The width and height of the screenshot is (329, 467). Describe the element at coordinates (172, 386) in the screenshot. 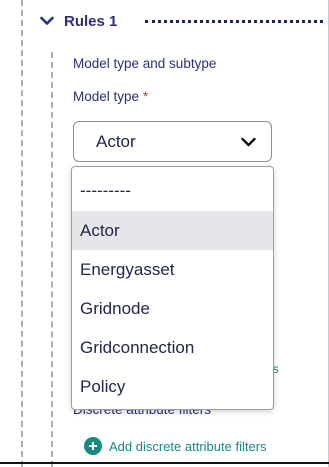

I see `option-policy: Policy` at that location.